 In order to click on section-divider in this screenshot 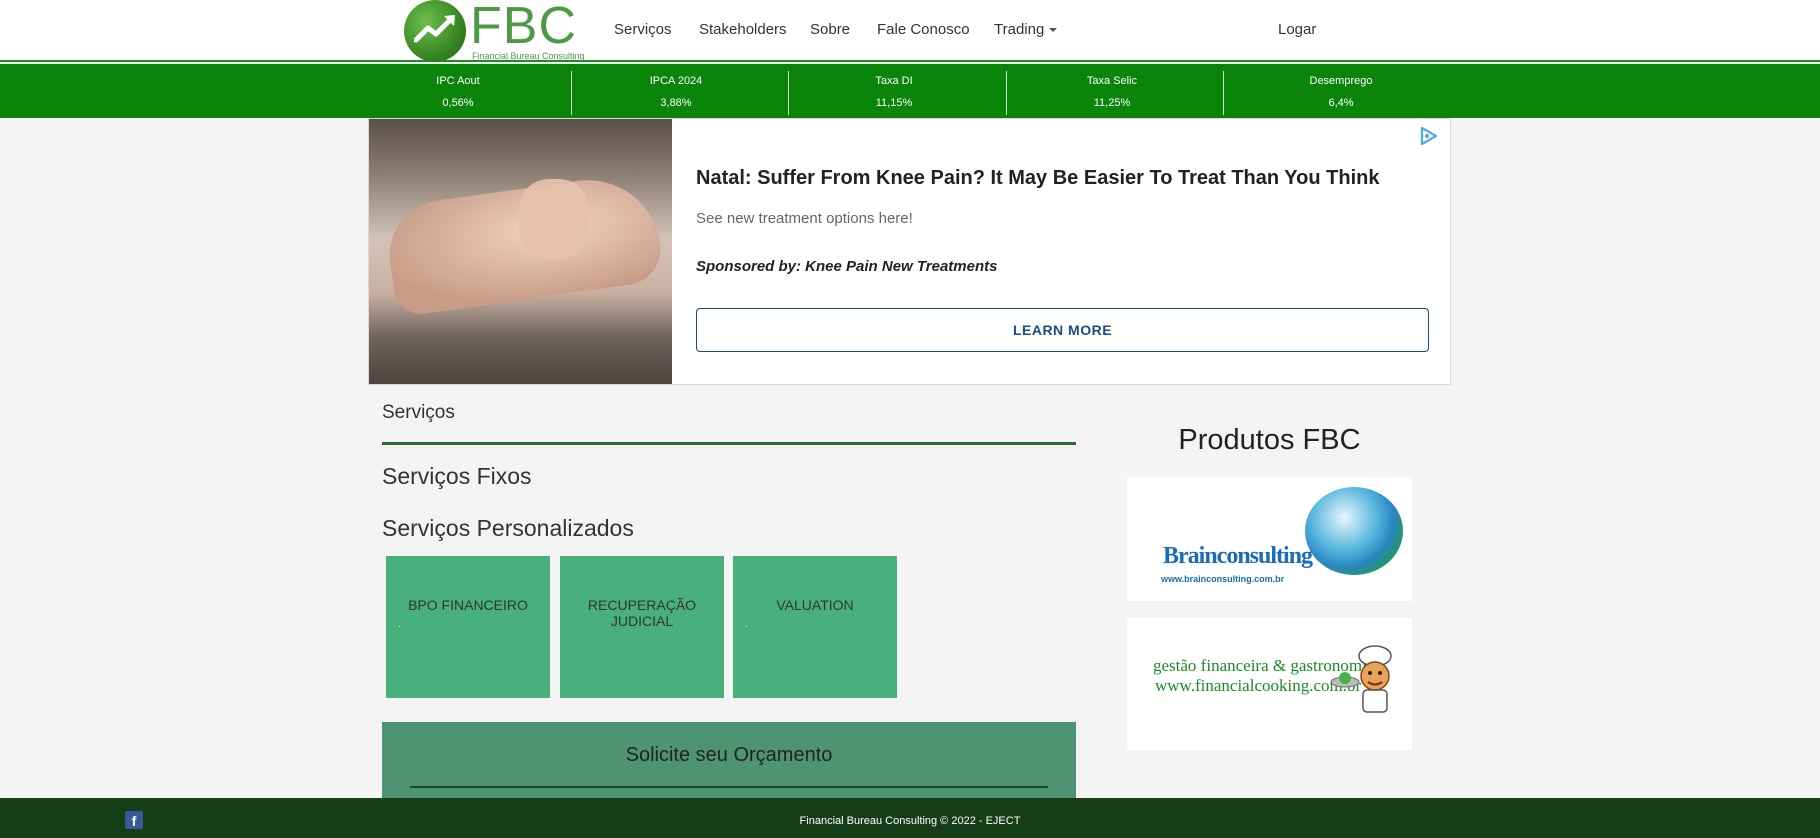, I will do `click(729, 443)`.